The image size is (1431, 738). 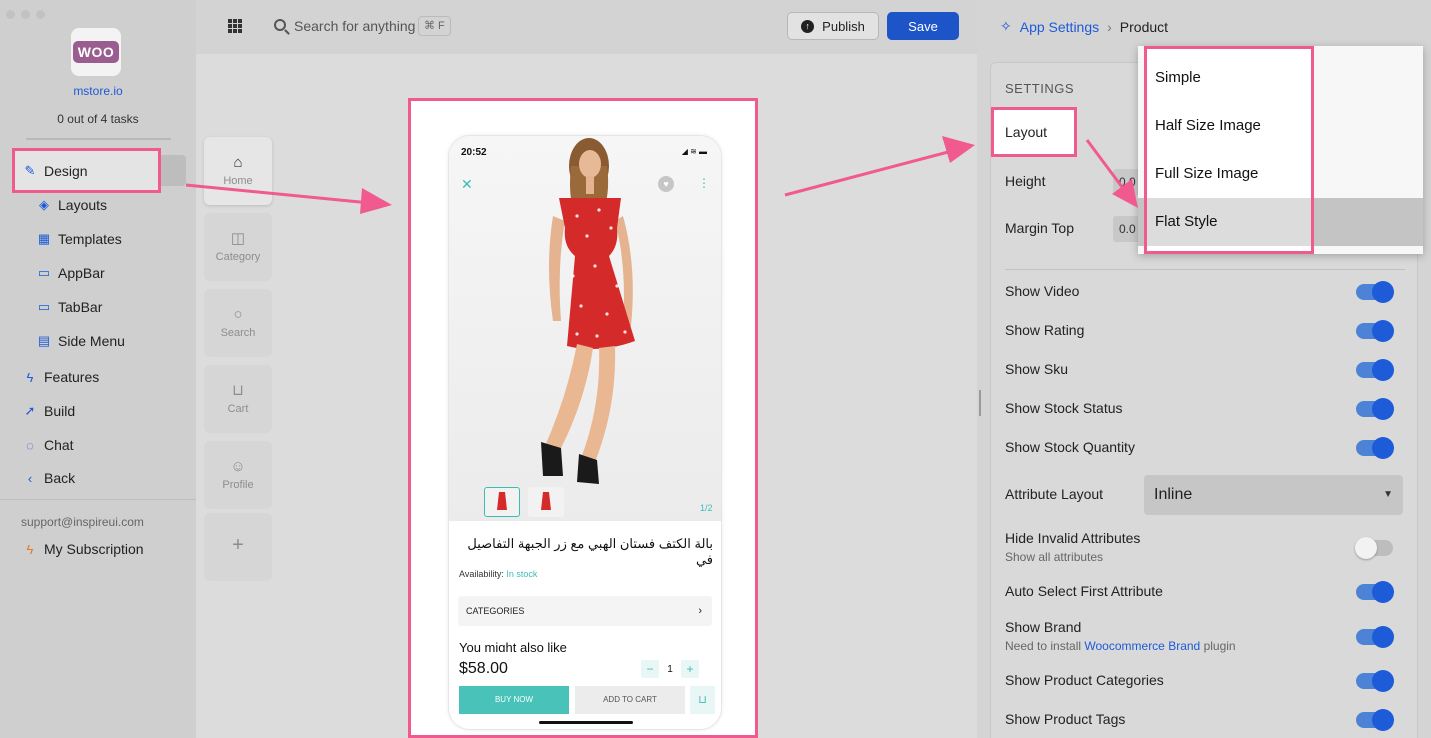 What do you see at coordinates (1375, 681) in the screenshot?
I see `show-categories-toggle` at bounding box center [1375, 681].